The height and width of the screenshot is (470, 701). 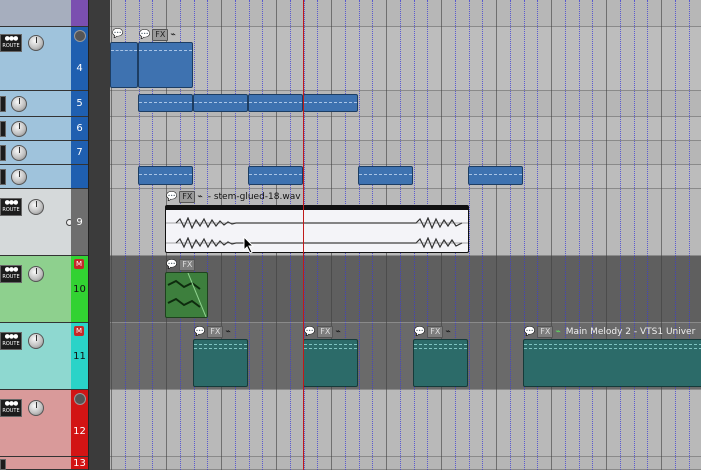 What do you see at coordinates (36, 222) in the screenshot?
I see `track-panel-9: ●●● ROUTE` at bounding box center [36, 222].